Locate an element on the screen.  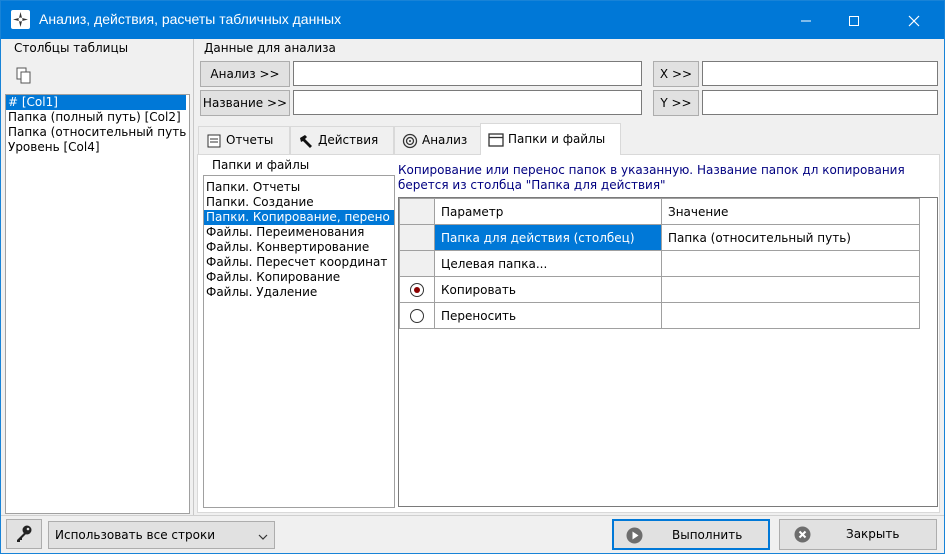
run-button: Выполнить is located at coordinates (691, 534).